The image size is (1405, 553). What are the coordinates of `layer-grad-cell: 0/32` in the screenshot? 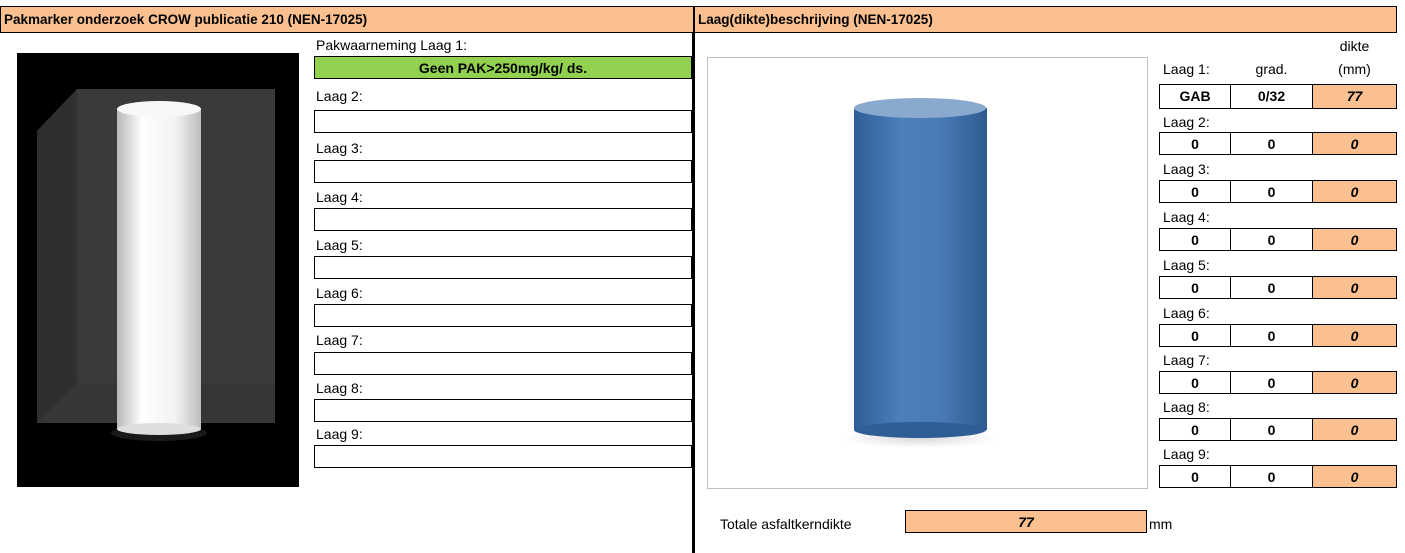 It's located at (1271, 96).